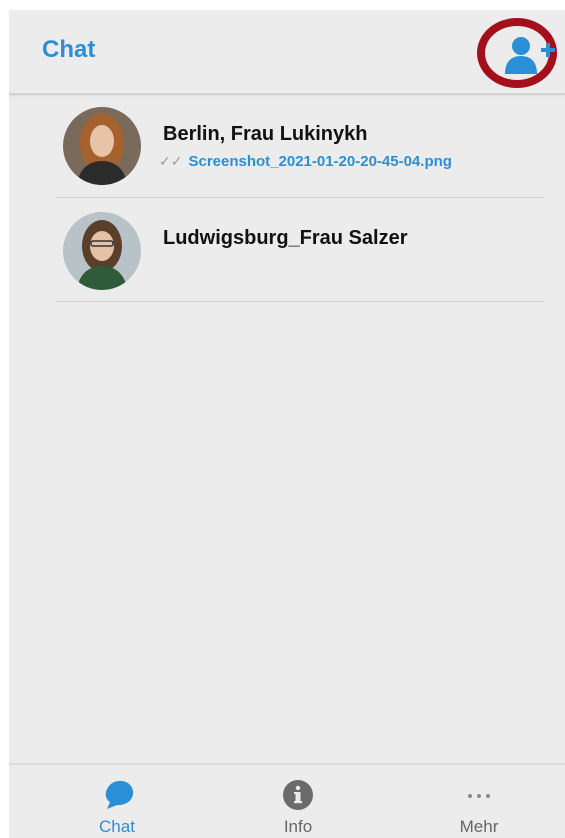 Image resolution: width=565 pixels, height=838 pixels. What do you see at coordinates (320, 161) in the screenshot?
I see `last-message: Screenshot_2021-01-20-20-45-04.png` at bounding box center [320, 161].